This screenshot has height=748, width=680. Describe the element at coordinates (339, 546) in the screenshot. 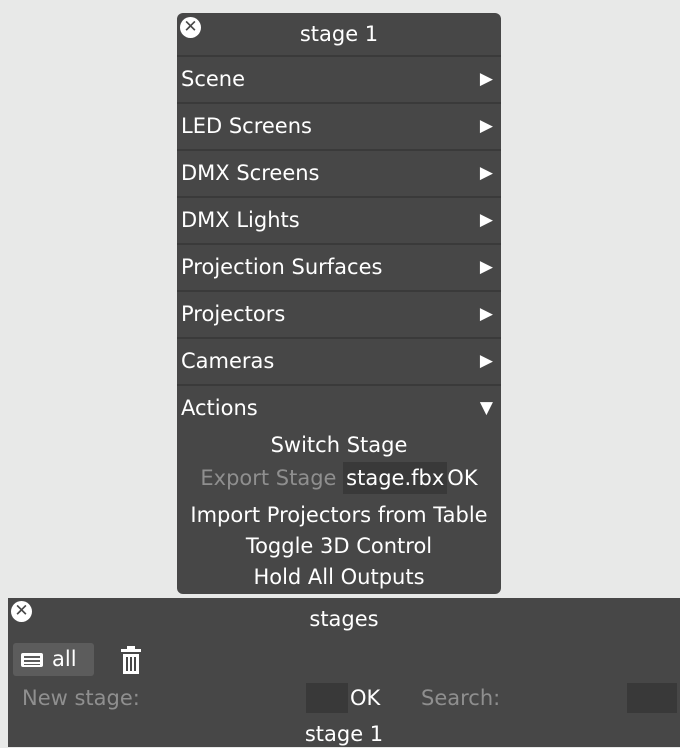

I see `toggle-3d-control-button: Toggle 3D Control` at that location.